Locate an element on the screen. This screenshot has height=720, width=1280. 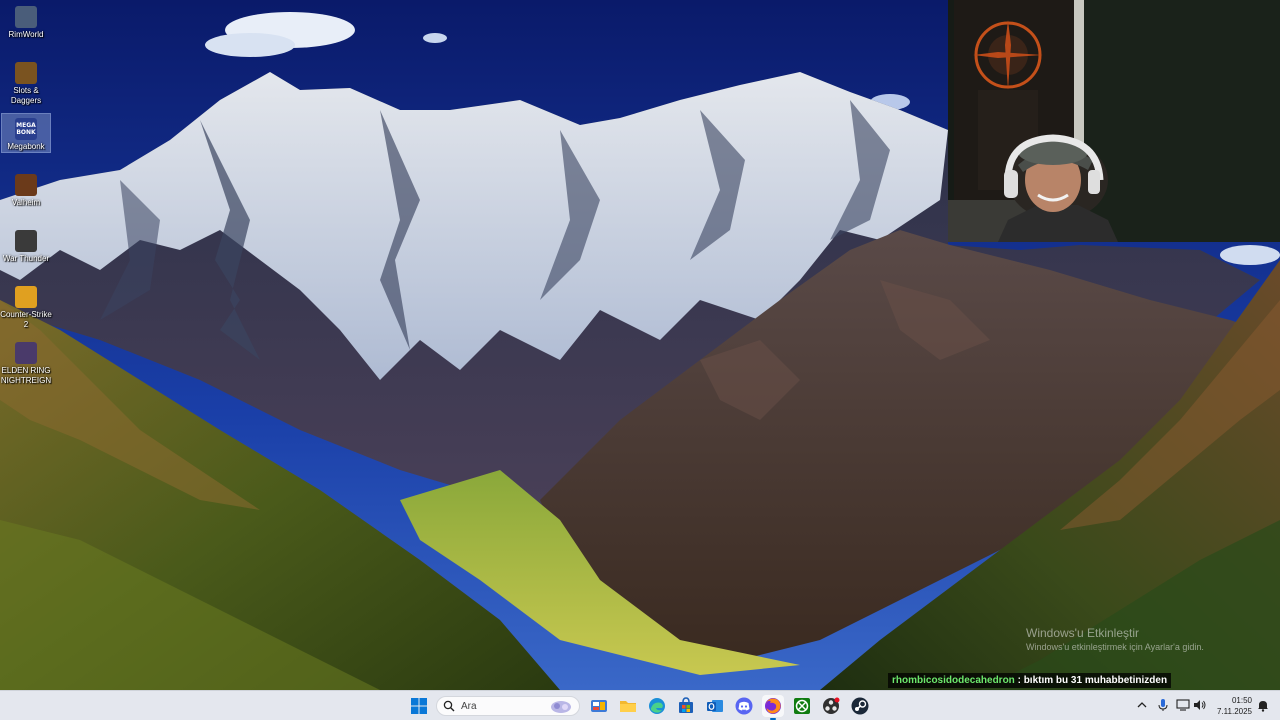
desktop-icon-label: Megabonk is located at coordinates (26, 146).